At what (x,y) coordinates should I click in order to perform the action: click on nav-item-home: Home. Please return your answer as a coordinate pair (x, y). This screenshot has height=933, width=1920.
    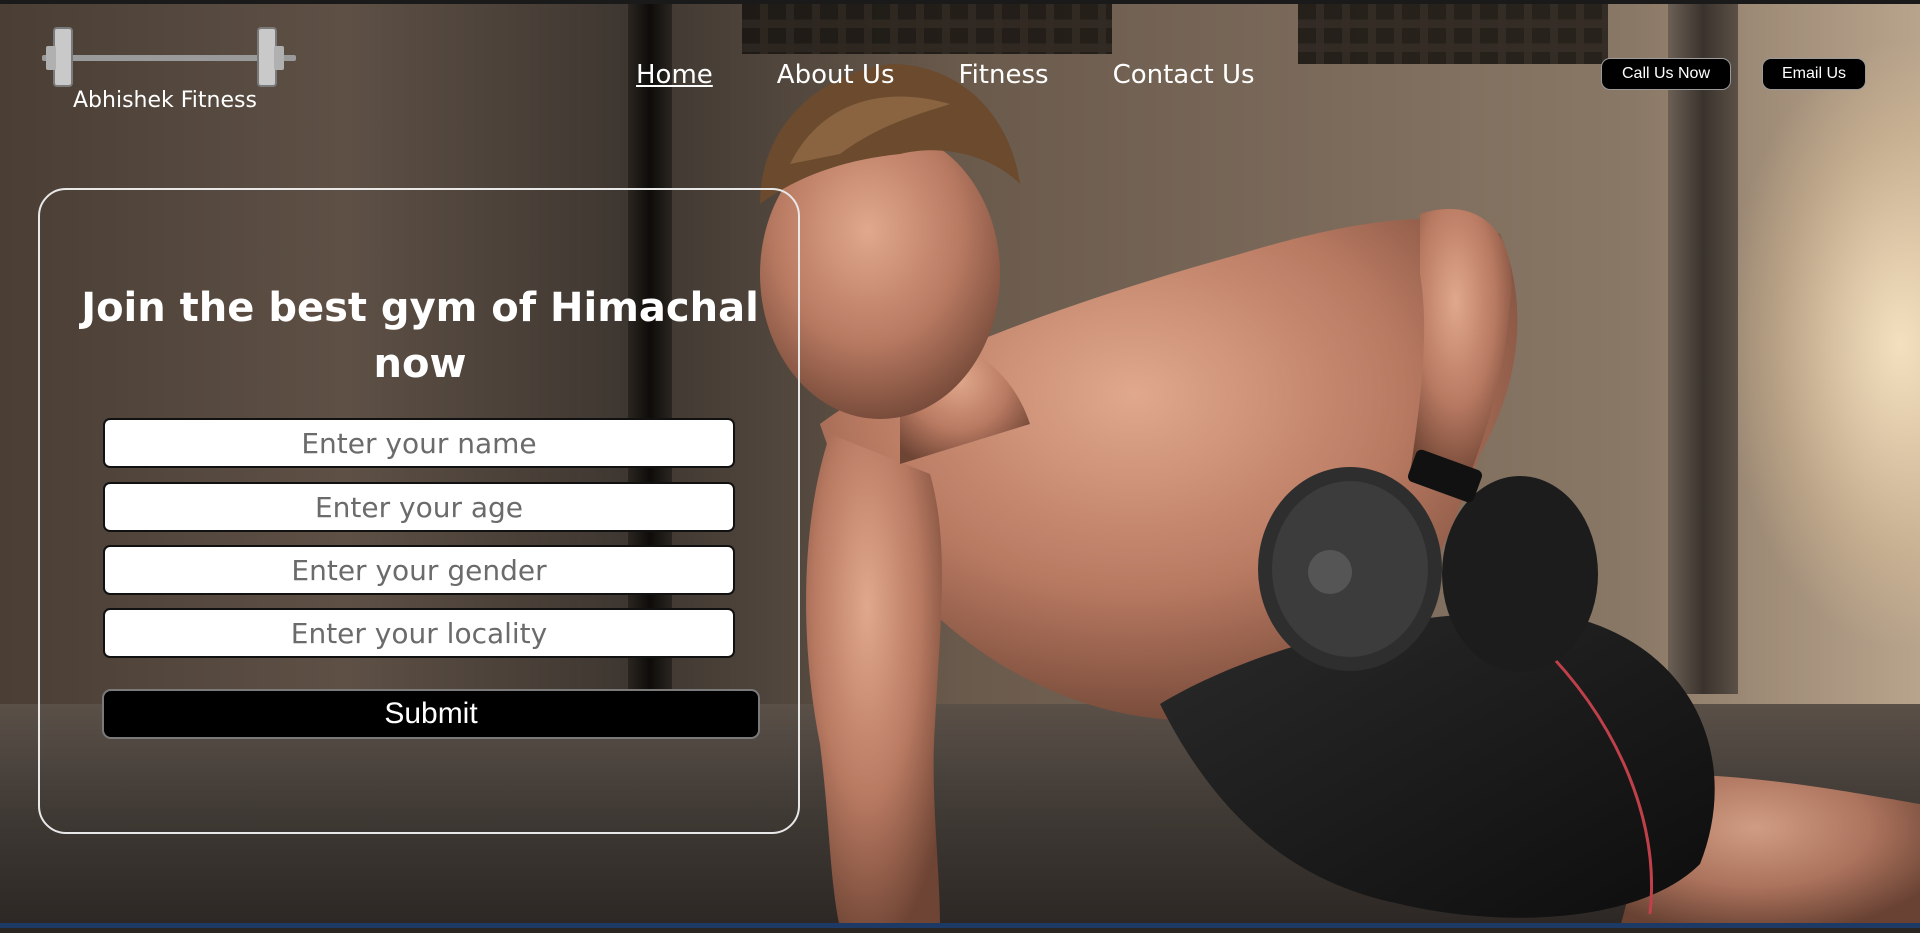
    Looking at the image, I should click on (674, 75).